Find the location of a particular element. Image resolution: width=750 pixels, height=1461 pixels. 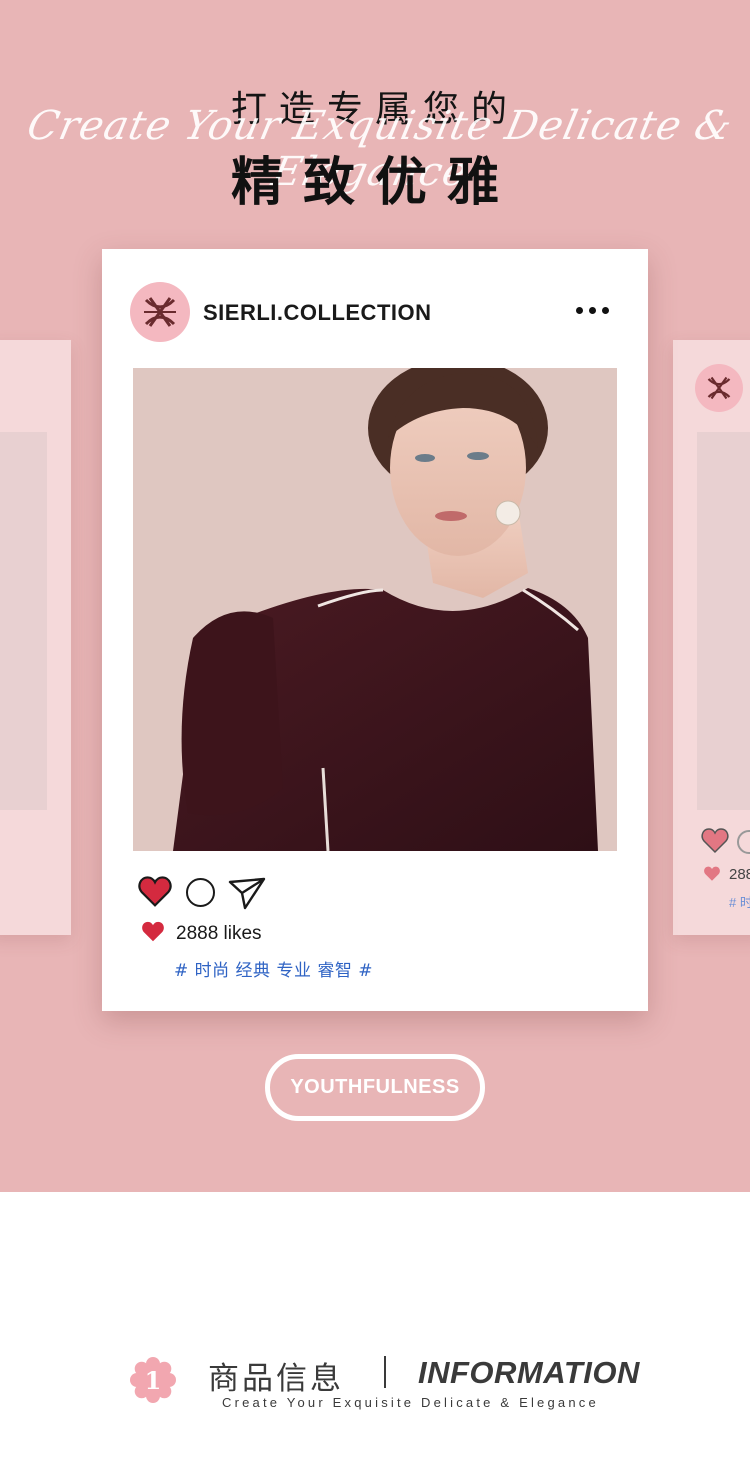

ghost-hashtag-partial: # 时 is located at coordinates (739, 902).